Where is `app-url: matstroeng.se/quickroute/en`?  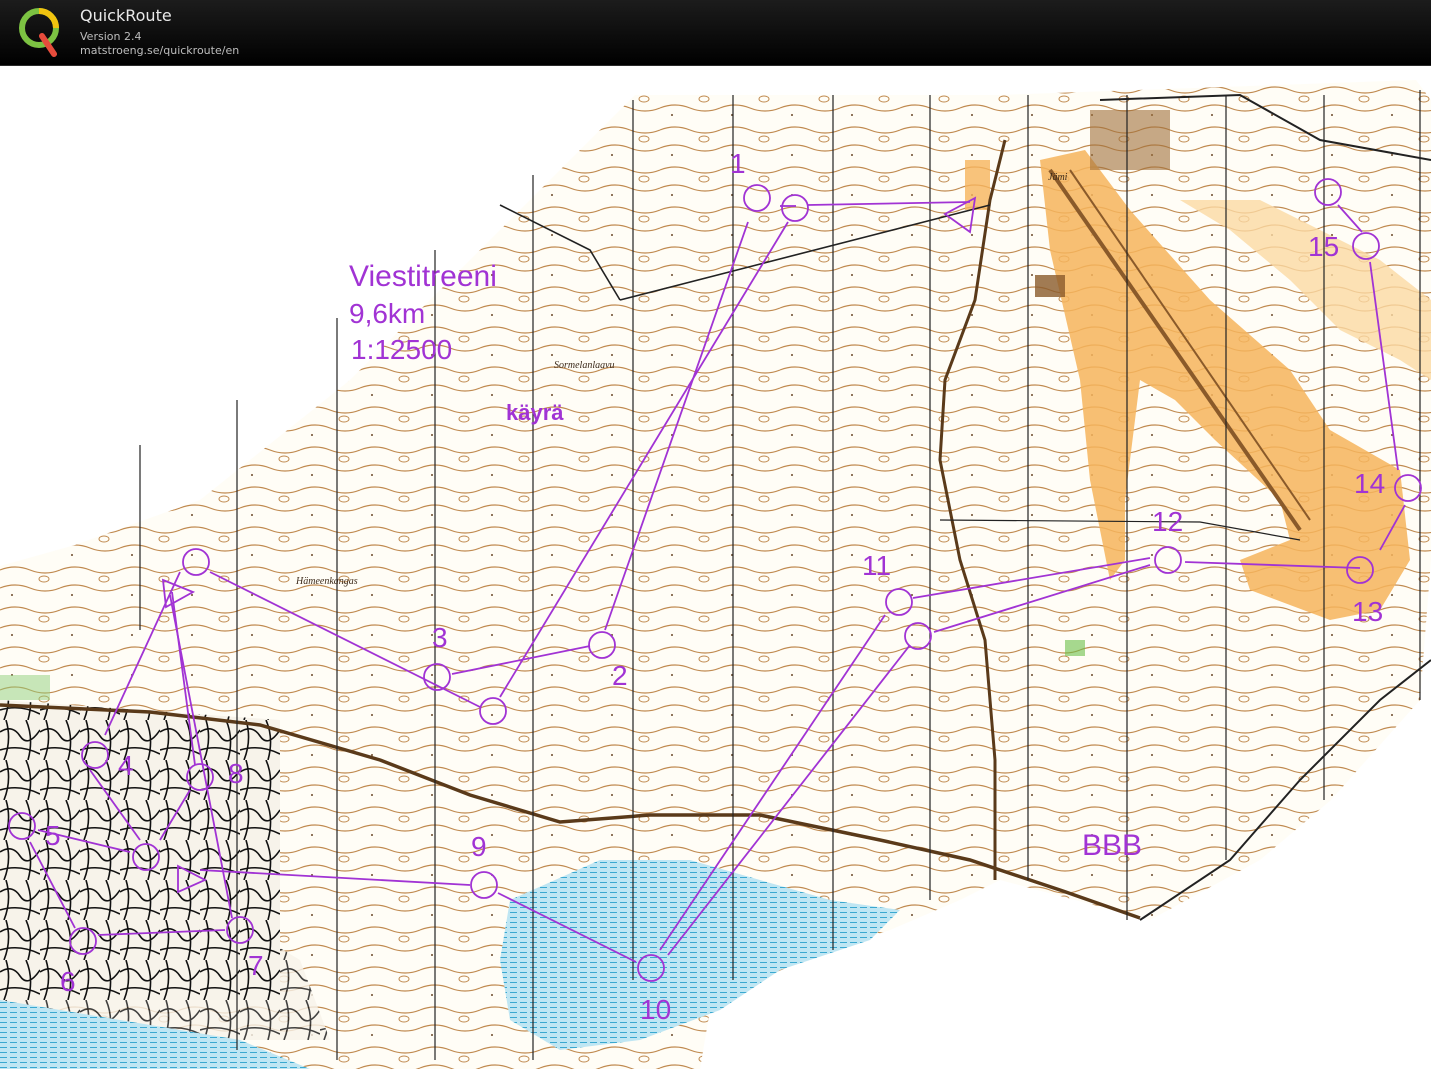 app-url: matstroeng.se/quickroute/en is located at coordinates (160, 50).